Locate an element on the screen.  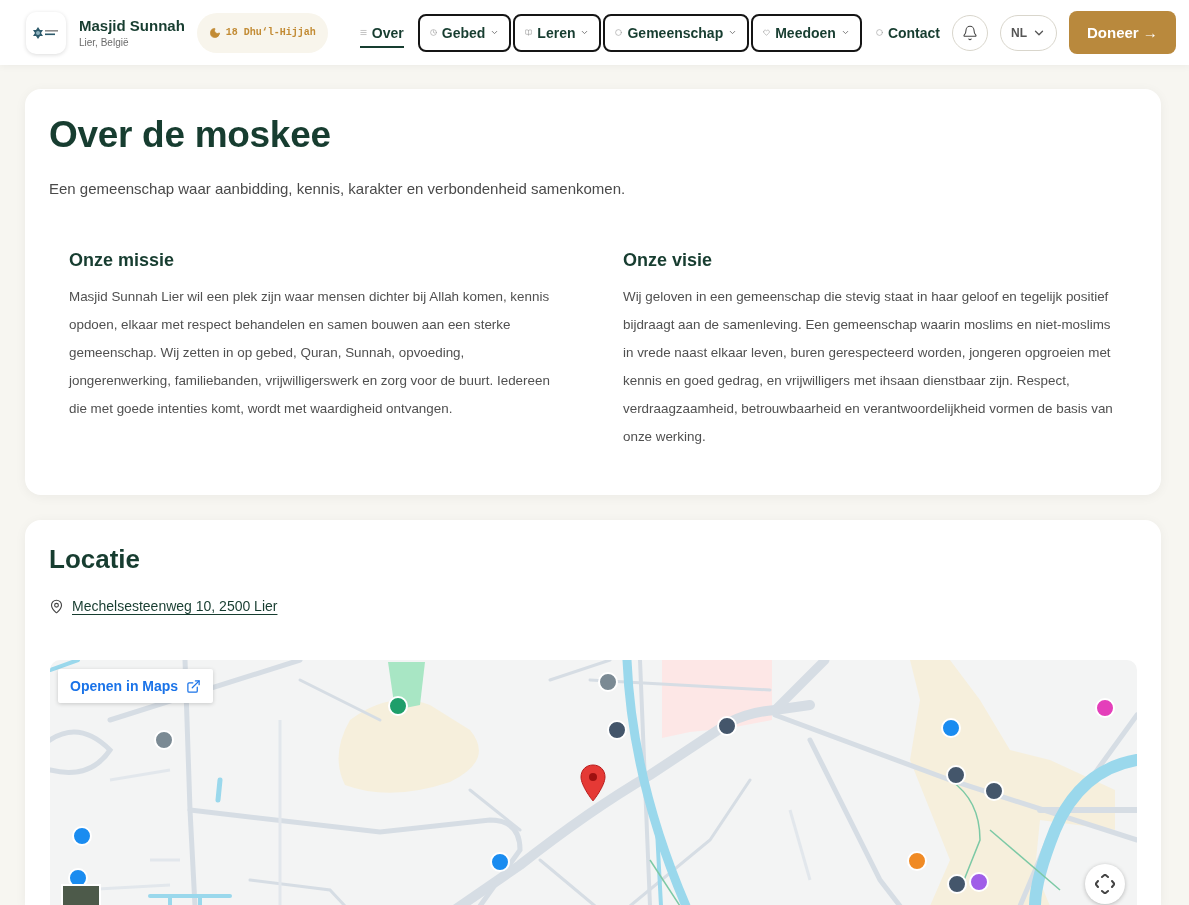
nav-dropdown-button: Gebed is located at coordinates (464, 32).